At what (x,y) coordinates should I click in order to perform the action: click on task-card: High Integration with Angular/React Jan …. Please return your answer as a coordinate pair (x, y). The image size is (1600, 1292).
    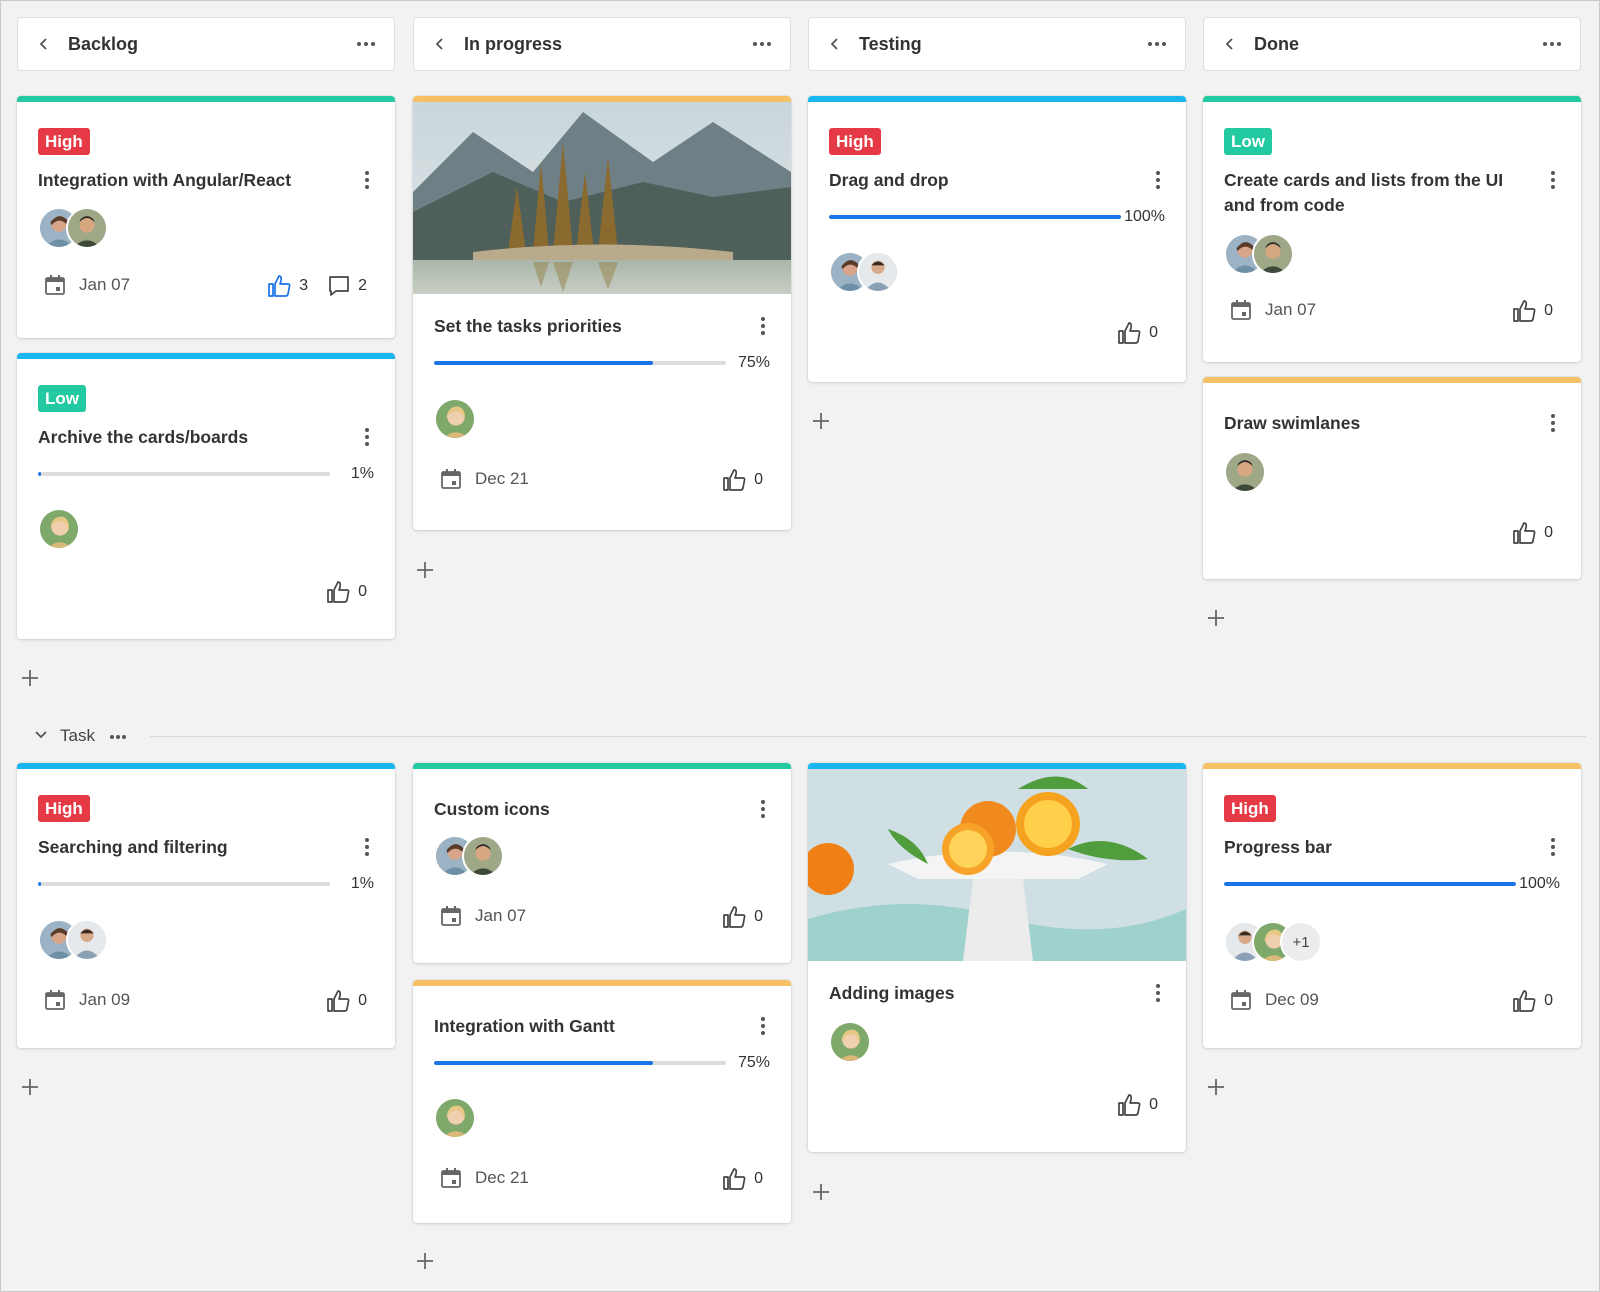
    Looking at the image, I should click on (206, 217).